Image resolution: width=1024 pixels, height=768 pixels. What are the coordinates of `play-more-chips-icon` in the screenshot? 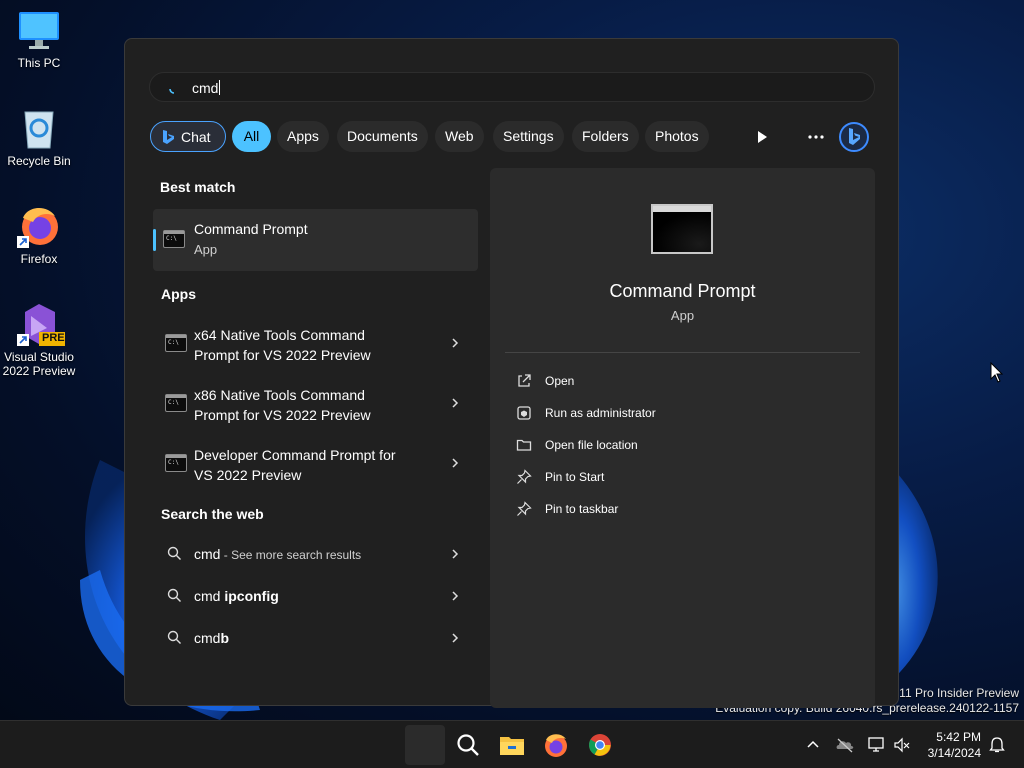 It's located at (762, 137).